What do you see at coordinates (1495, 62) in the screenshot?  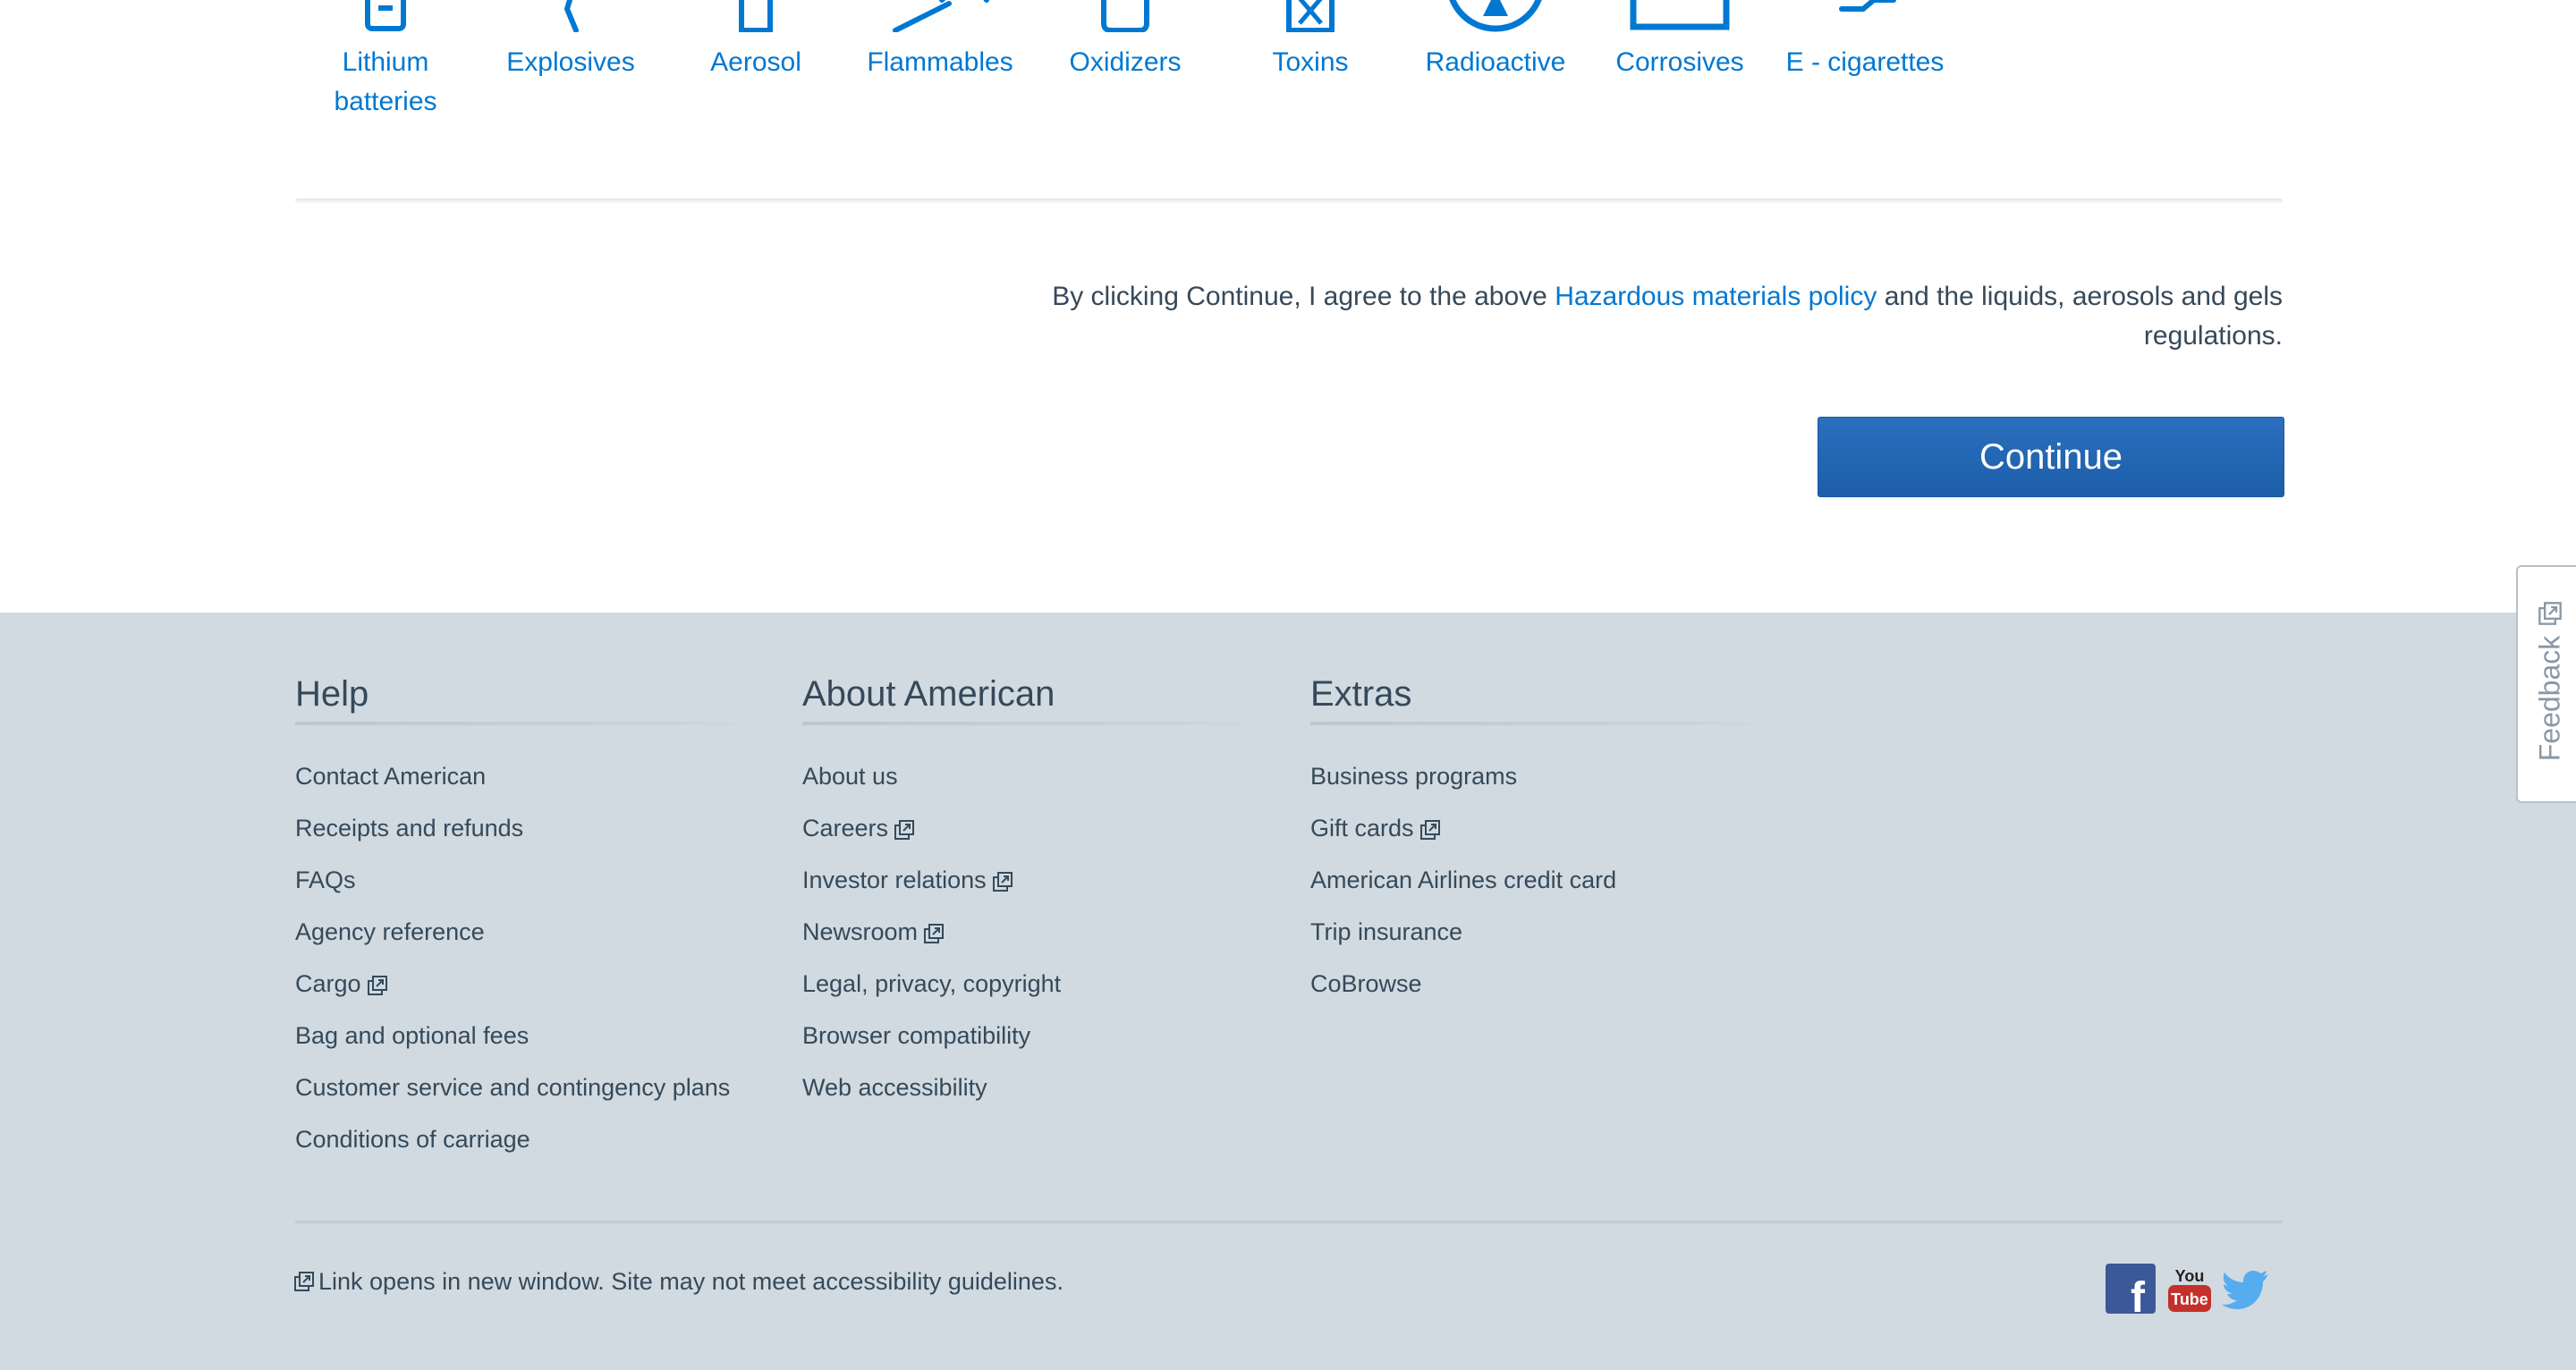 I see `hazard-label: Radioactive` at bounding box center [1495, 62].